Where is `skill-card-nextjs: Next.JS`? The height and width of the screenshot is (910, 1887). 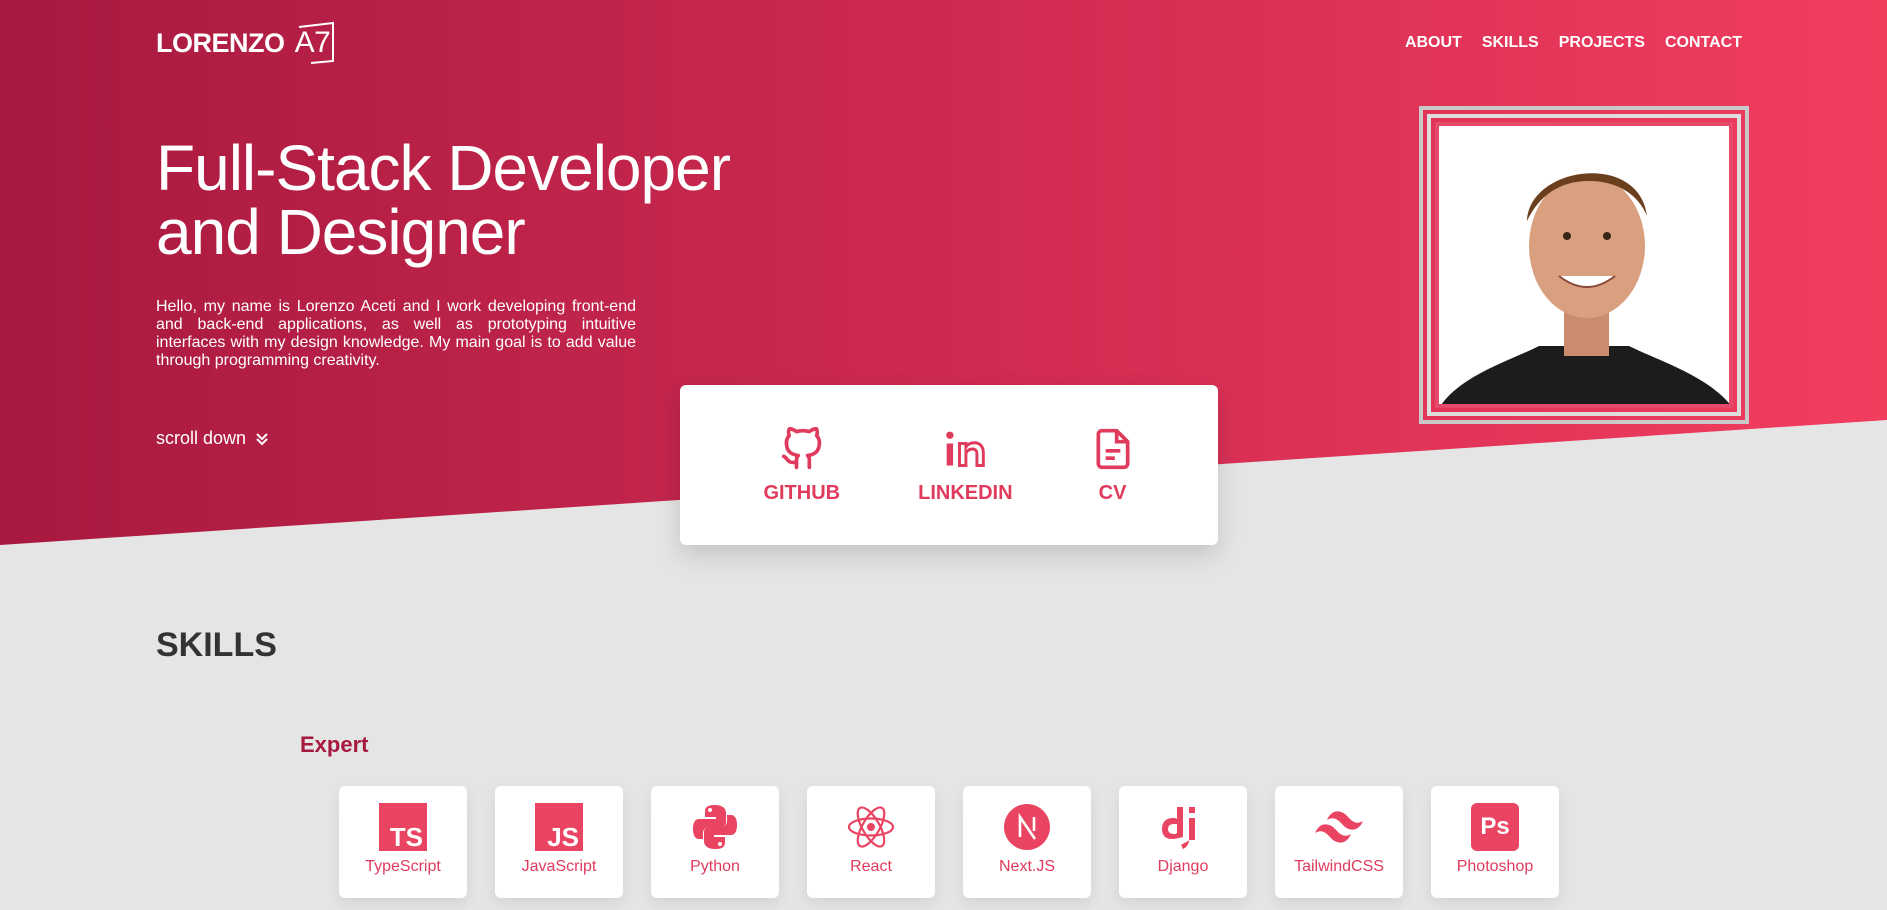 skill-card-nextjs: Next.JS is located at coordinates (1027, 842).